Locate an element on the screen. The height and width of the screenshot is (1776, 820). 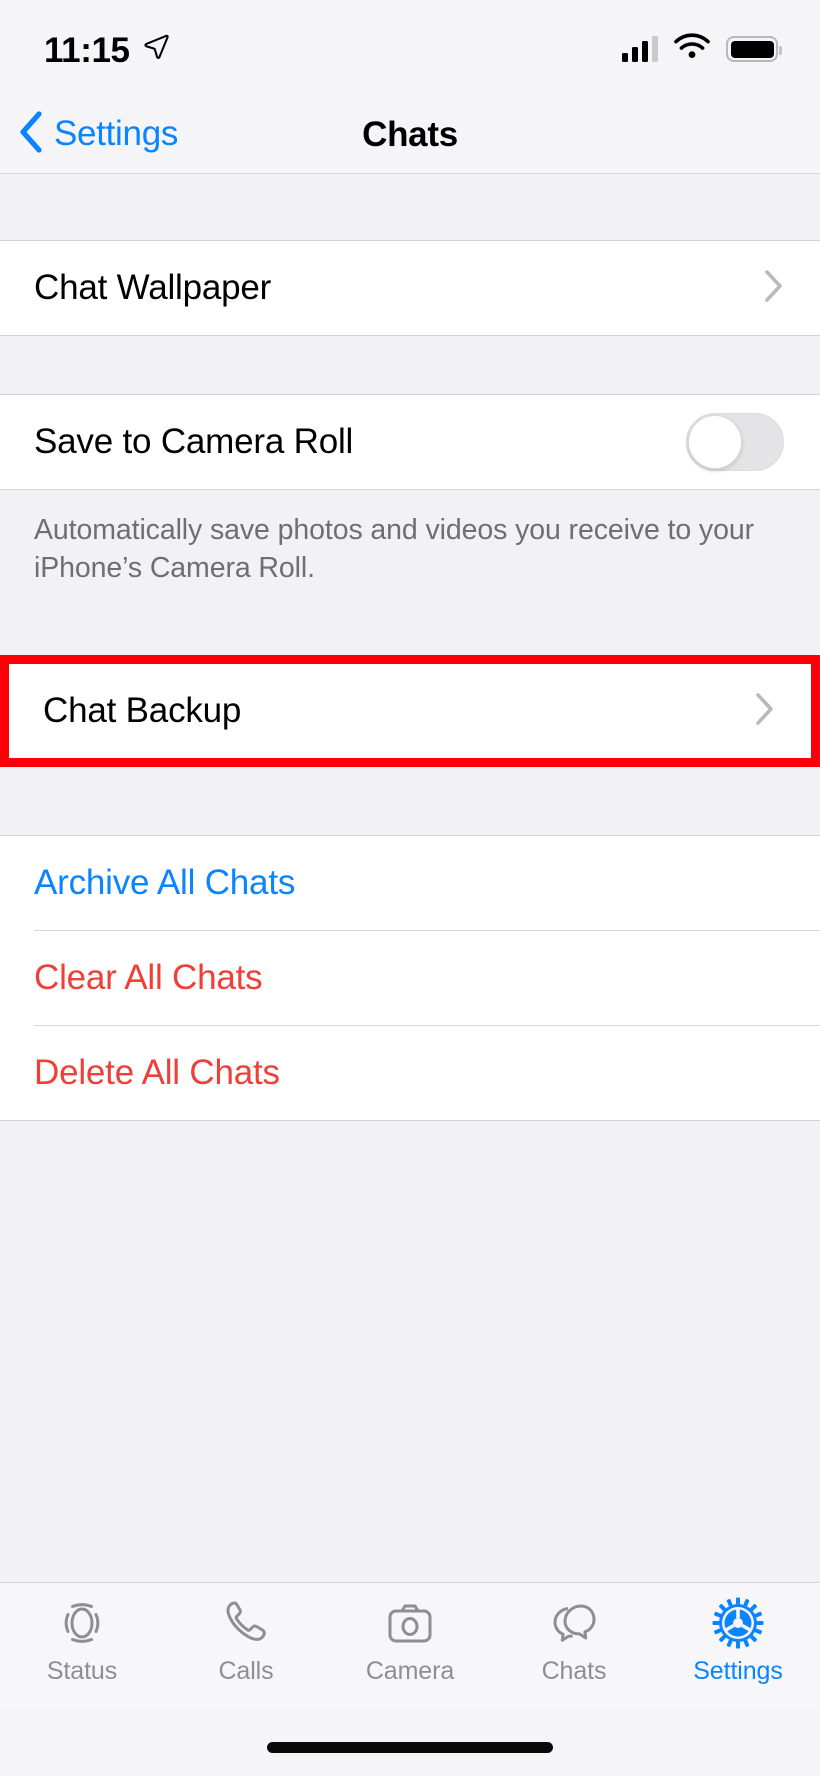
toggle-knob is located at coordinates (715, 442).